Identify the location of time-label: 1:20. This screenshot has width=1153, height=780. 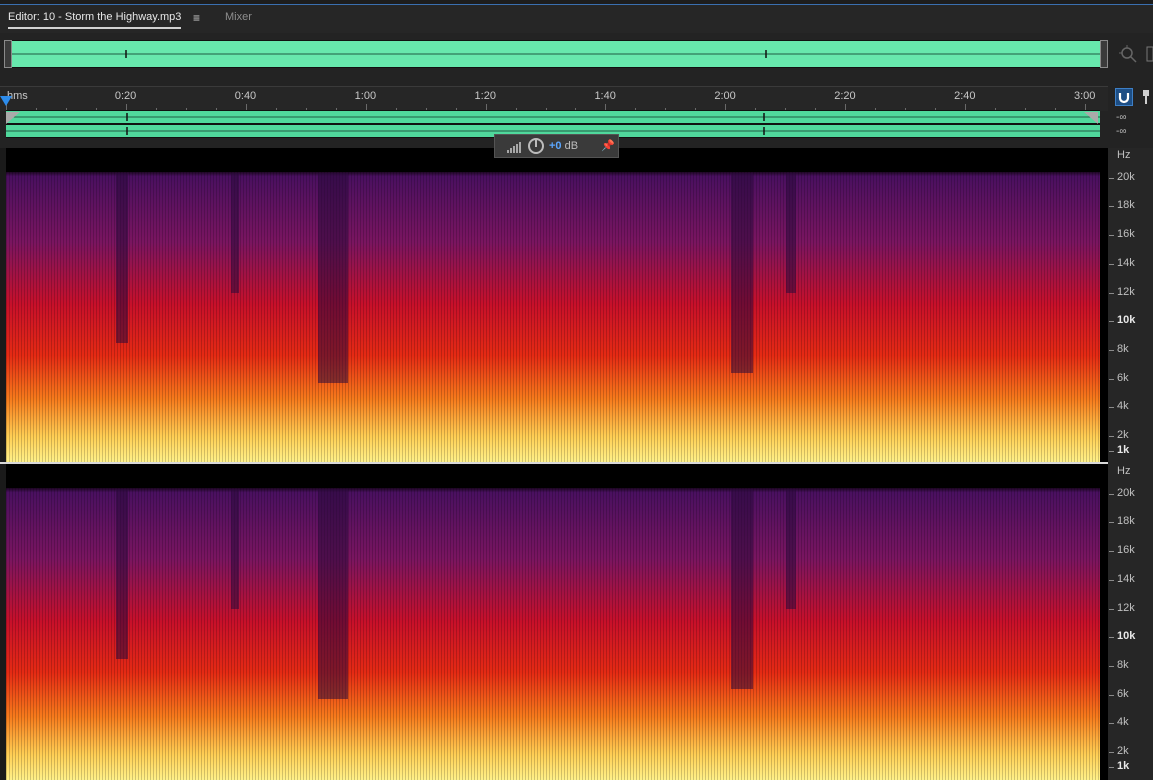
(485, 96).